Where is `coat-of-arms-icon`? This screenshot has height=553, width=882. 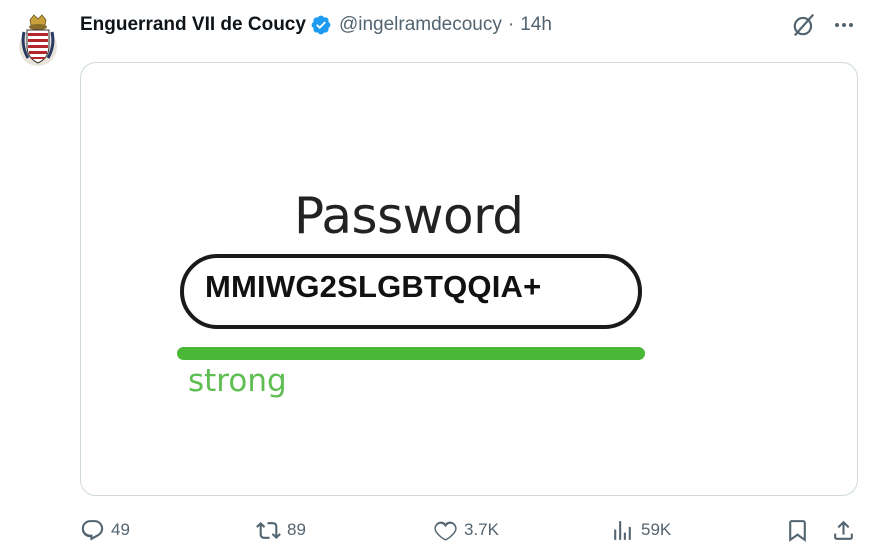 coat-of-arms-icon is located at coordinates (38, 40).